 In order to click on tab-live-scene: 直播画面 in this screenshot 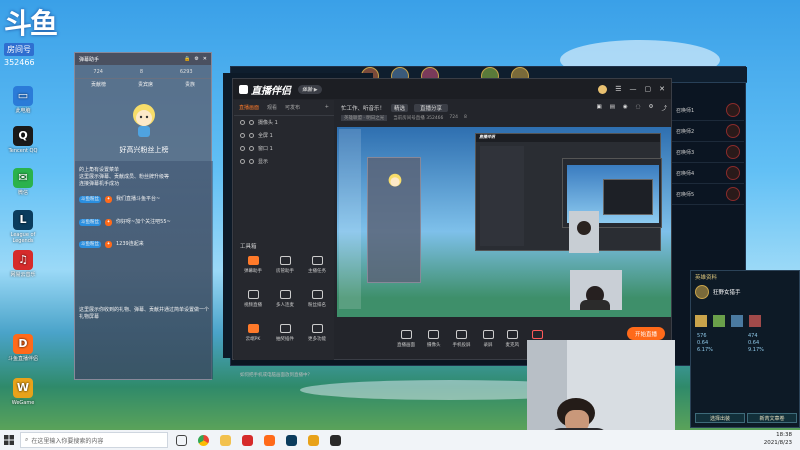, I will do `click(249, 107)`.